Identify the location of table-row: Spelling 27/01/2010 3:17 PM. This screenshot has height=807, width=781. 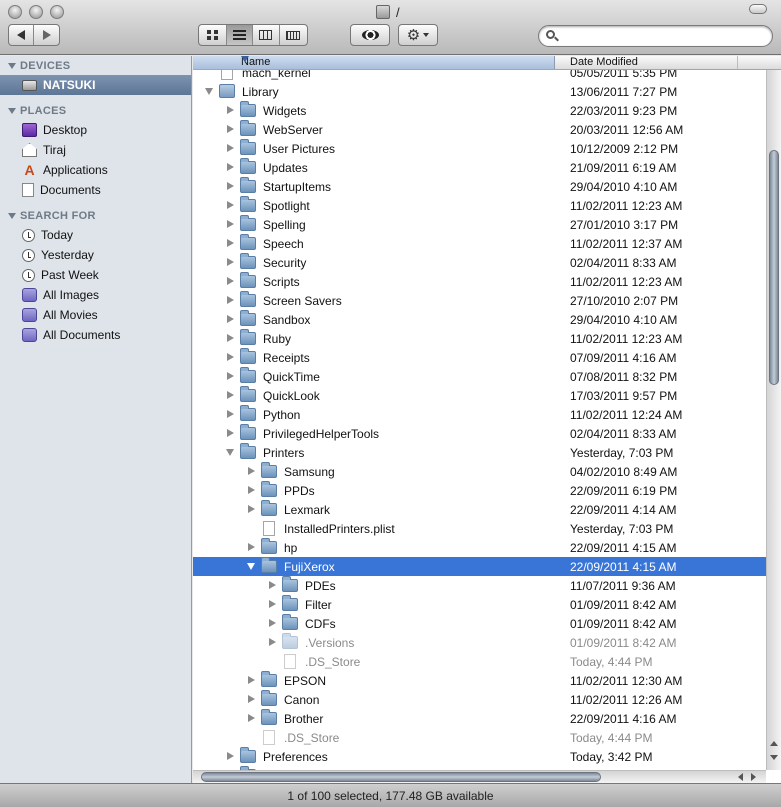
(479, 224).